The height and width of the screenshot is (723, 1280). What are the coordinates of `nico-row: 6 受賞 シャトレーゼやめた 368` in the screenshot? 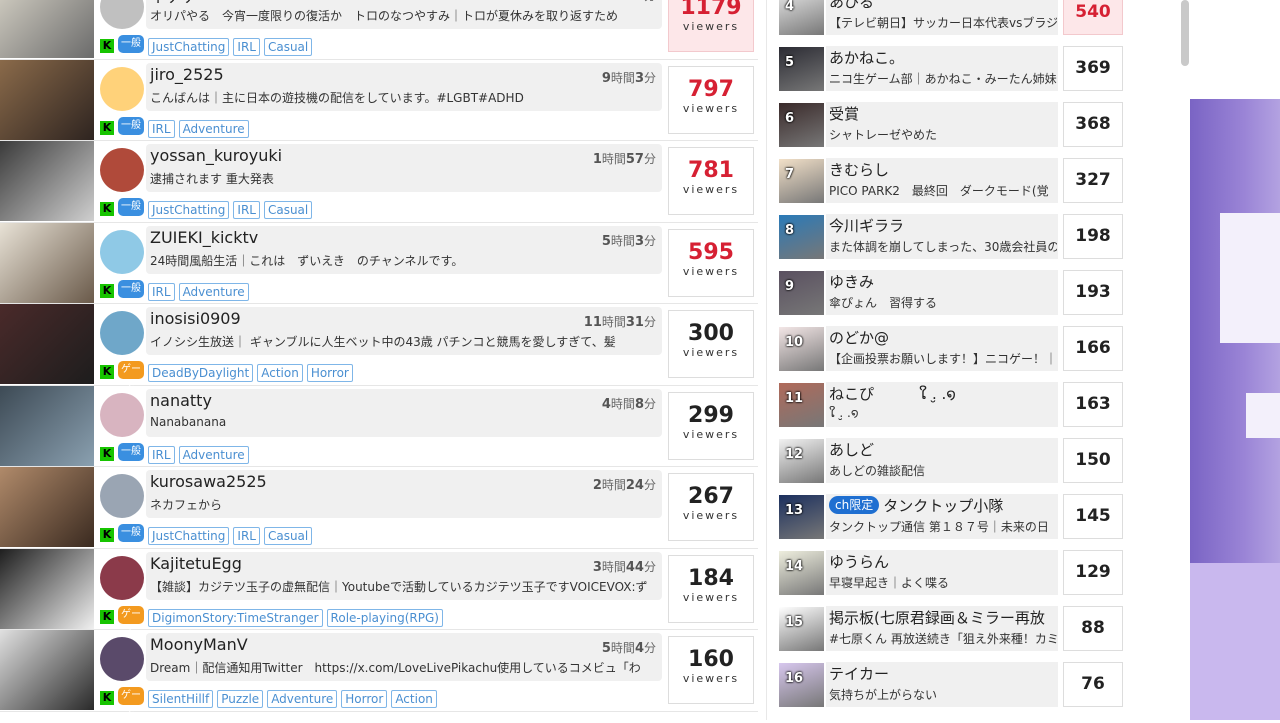 It's located at (952, 124).